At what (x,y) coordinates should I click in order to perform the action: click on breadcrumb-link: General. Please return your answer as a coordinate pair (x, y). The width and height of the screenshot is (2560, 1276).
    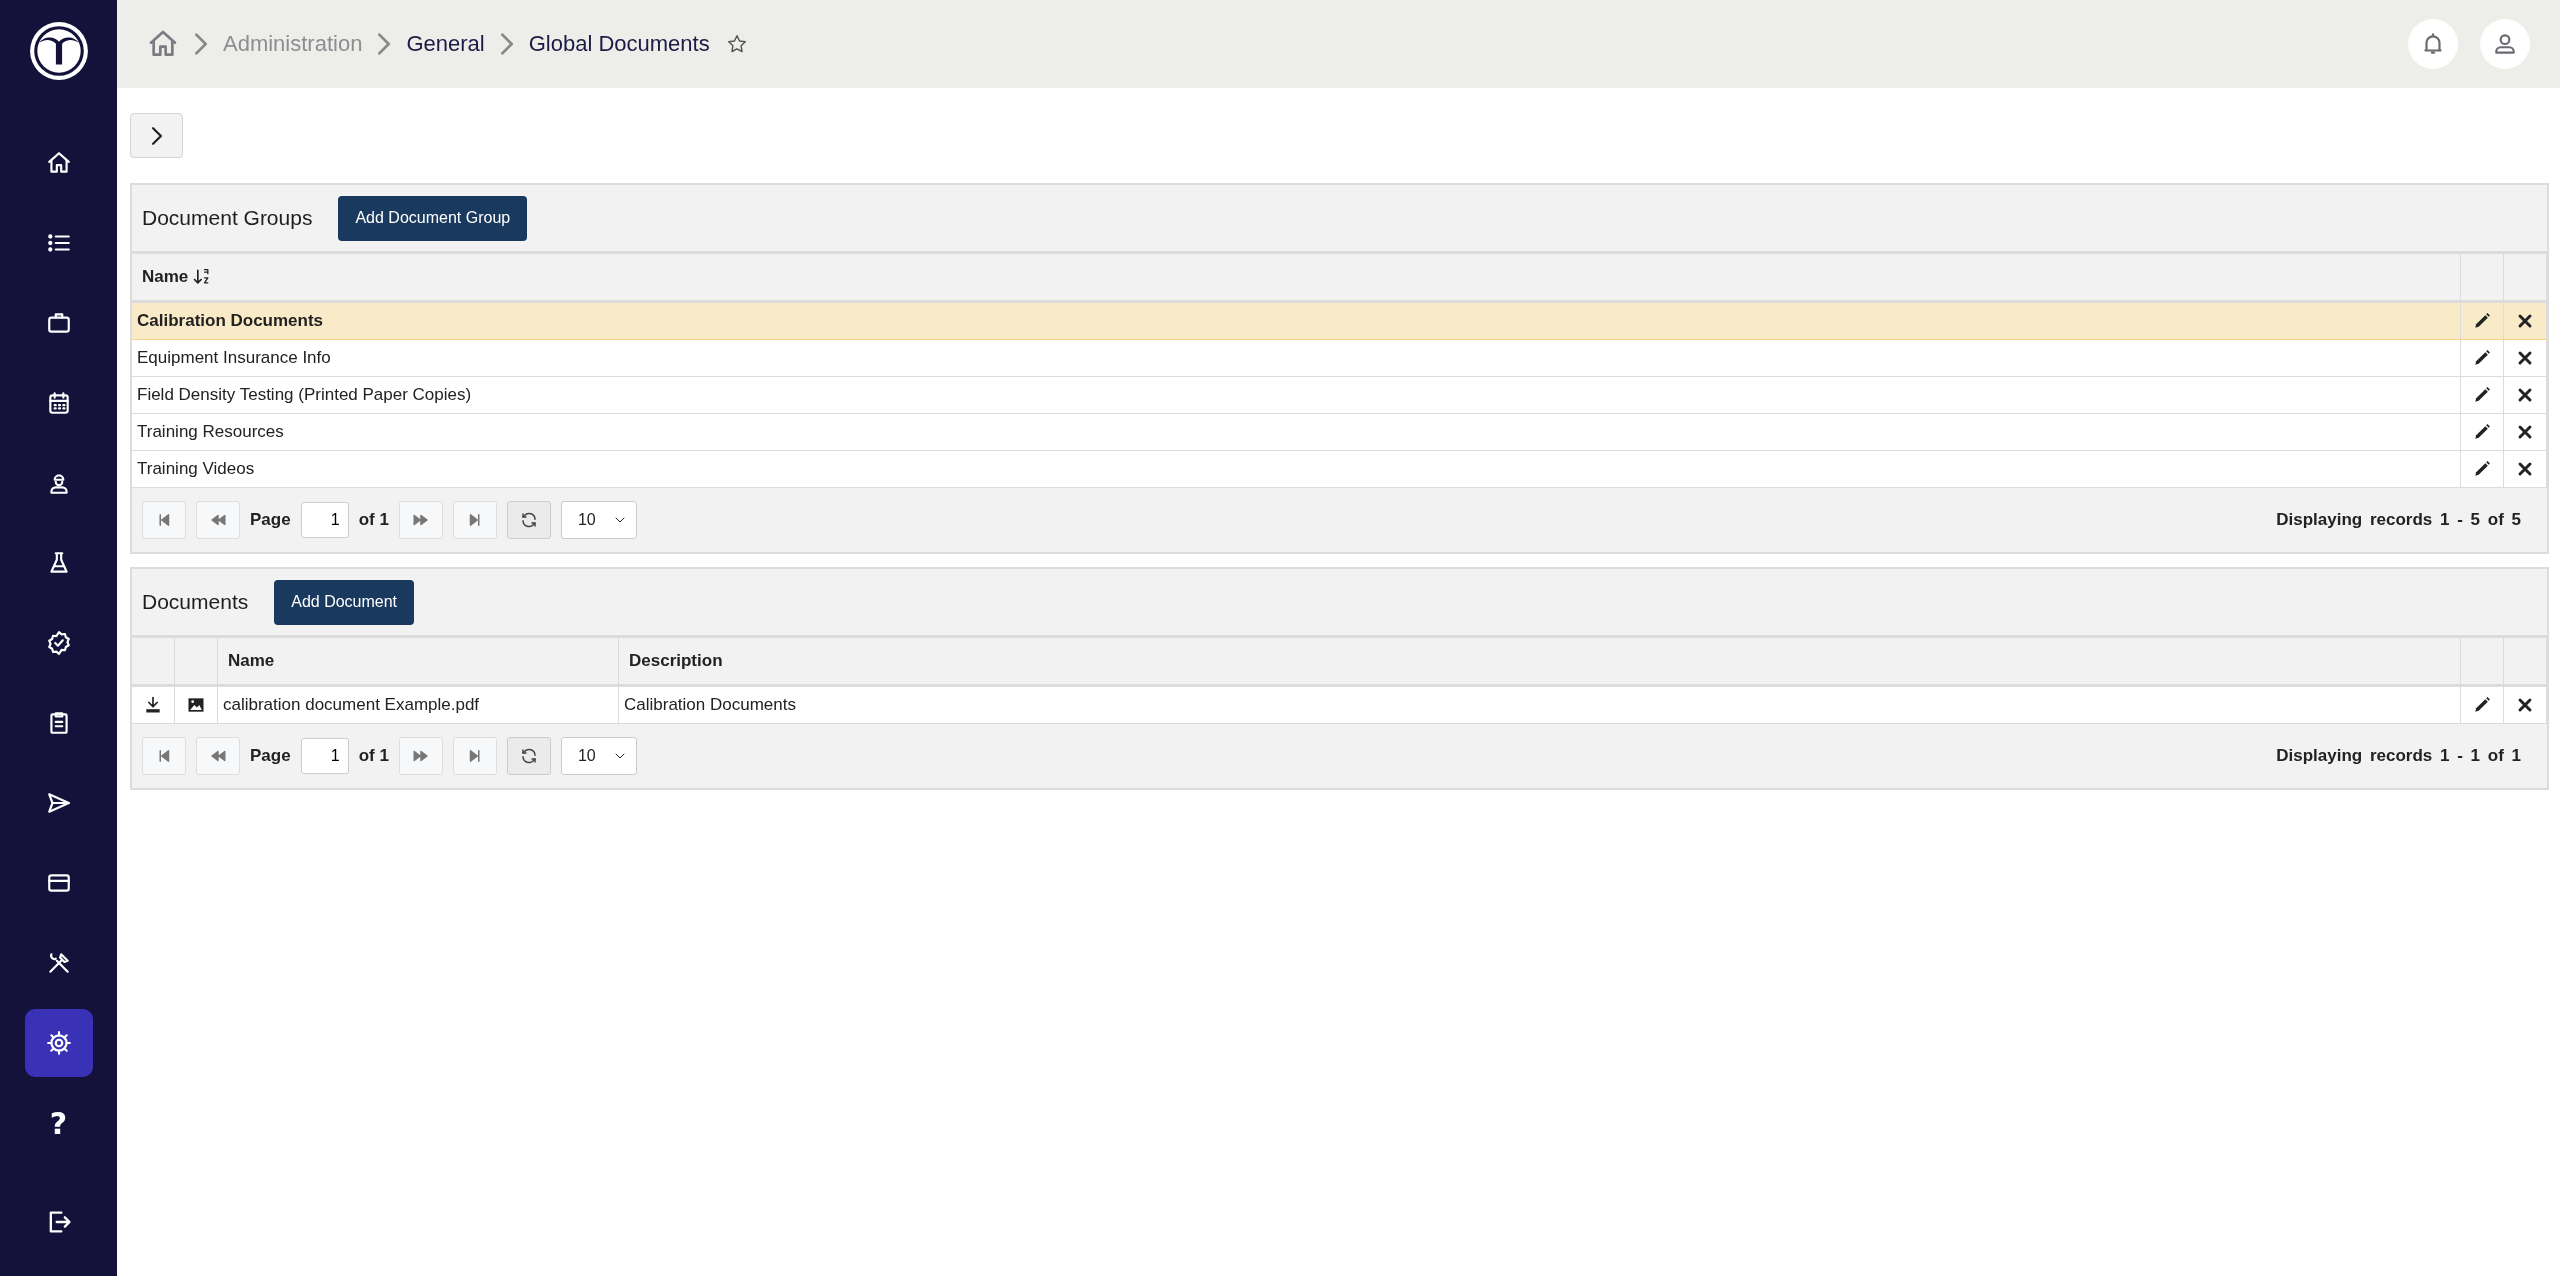
    Looking at the image, I should click on (445, 44).